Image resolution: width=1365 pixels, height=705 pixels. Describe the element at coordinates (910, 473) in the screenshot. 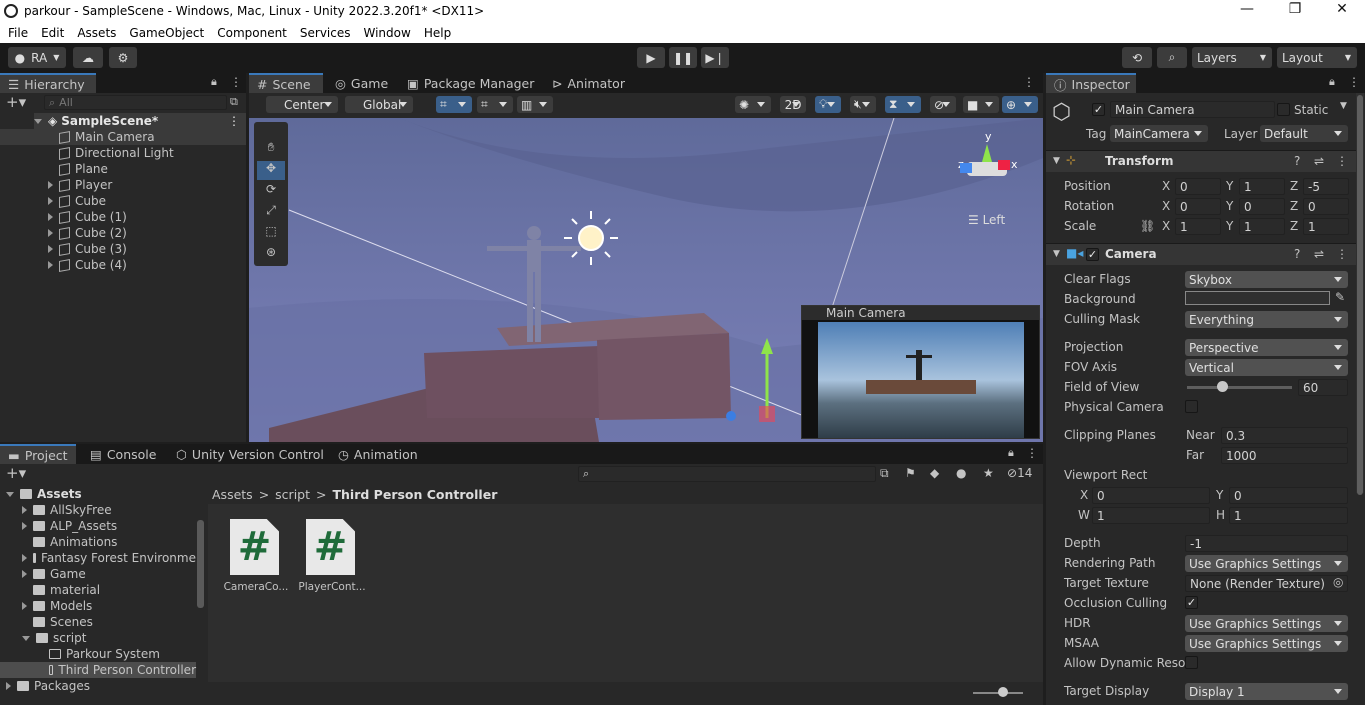

I see `filter-label-icon: ⚑` at that location.